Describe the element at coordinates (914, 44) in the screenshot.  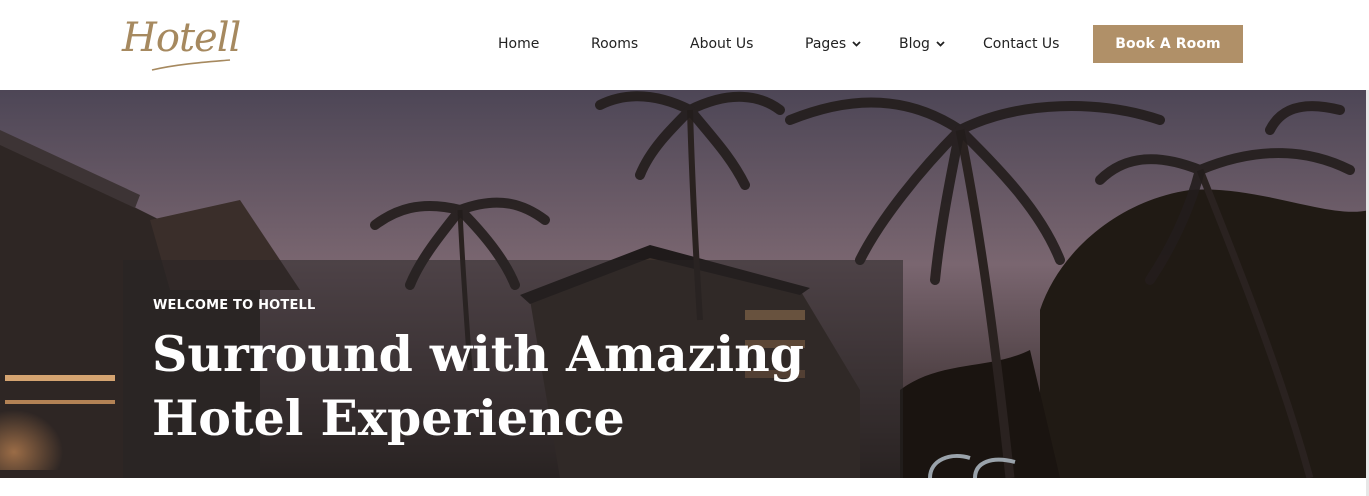
I see `nav-blog-label: Blog` at that location.